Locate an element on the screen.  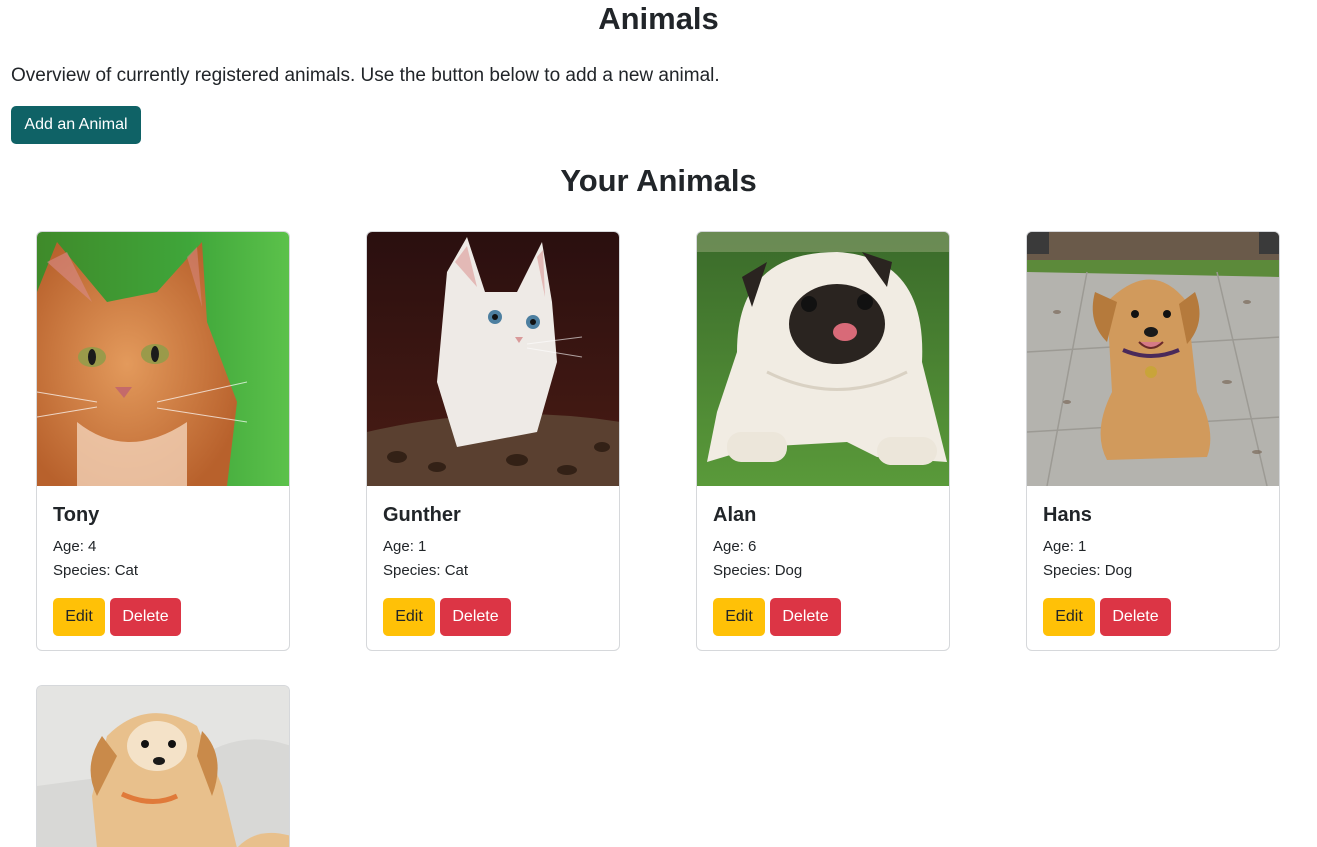
animal-name: Tony is located at coordinates (76, 515).